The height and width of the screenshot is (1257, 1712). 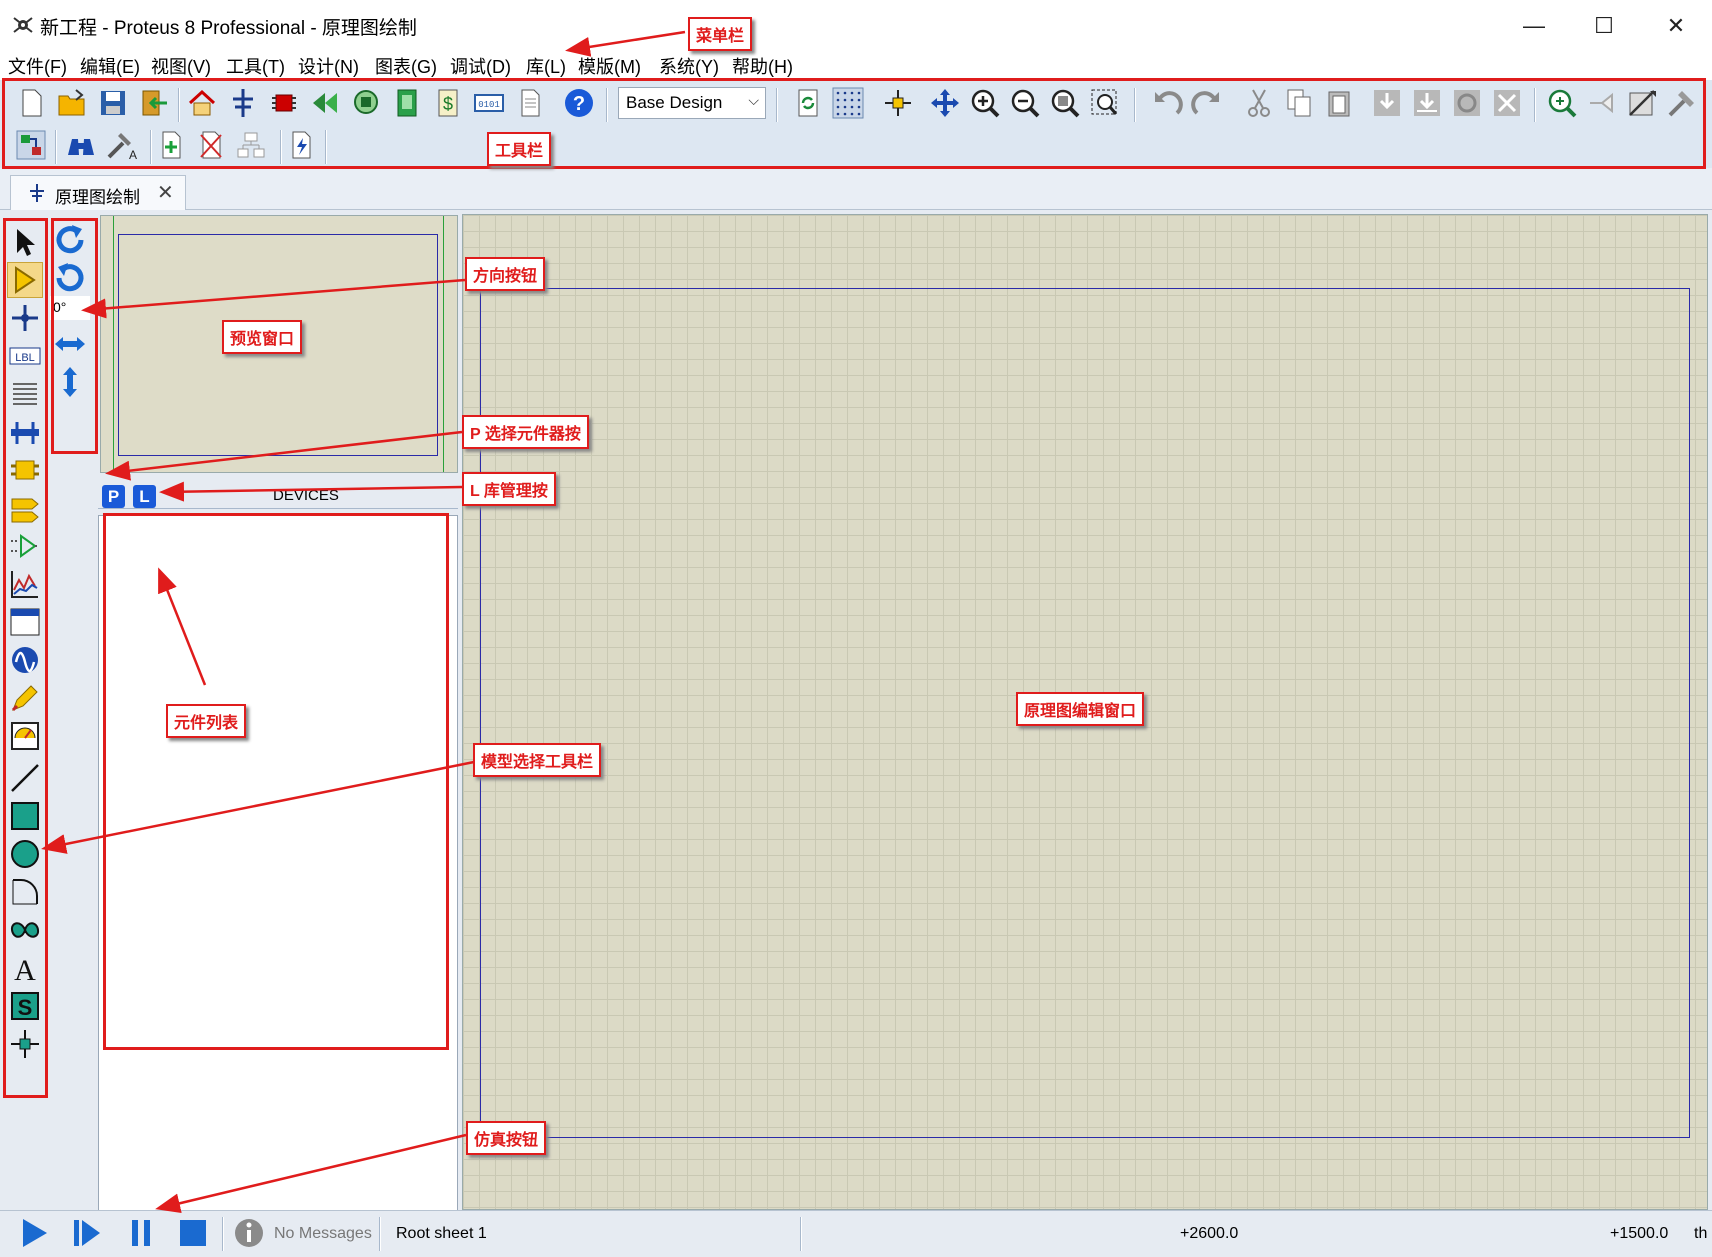 What do you see at coordinates (519, 149) in the screenshot?
I see `annotation-toolbar-label: 工具栏` at bounding box center [519, 149].